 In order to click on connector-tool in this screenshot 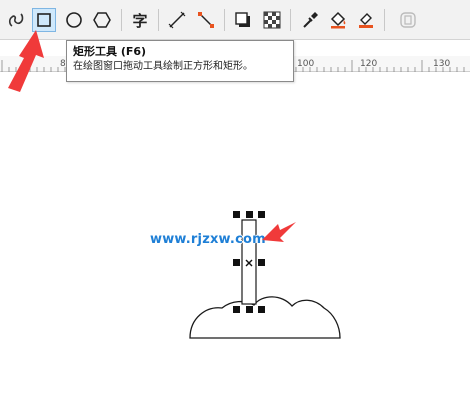, I will do `click(206, 20)`.